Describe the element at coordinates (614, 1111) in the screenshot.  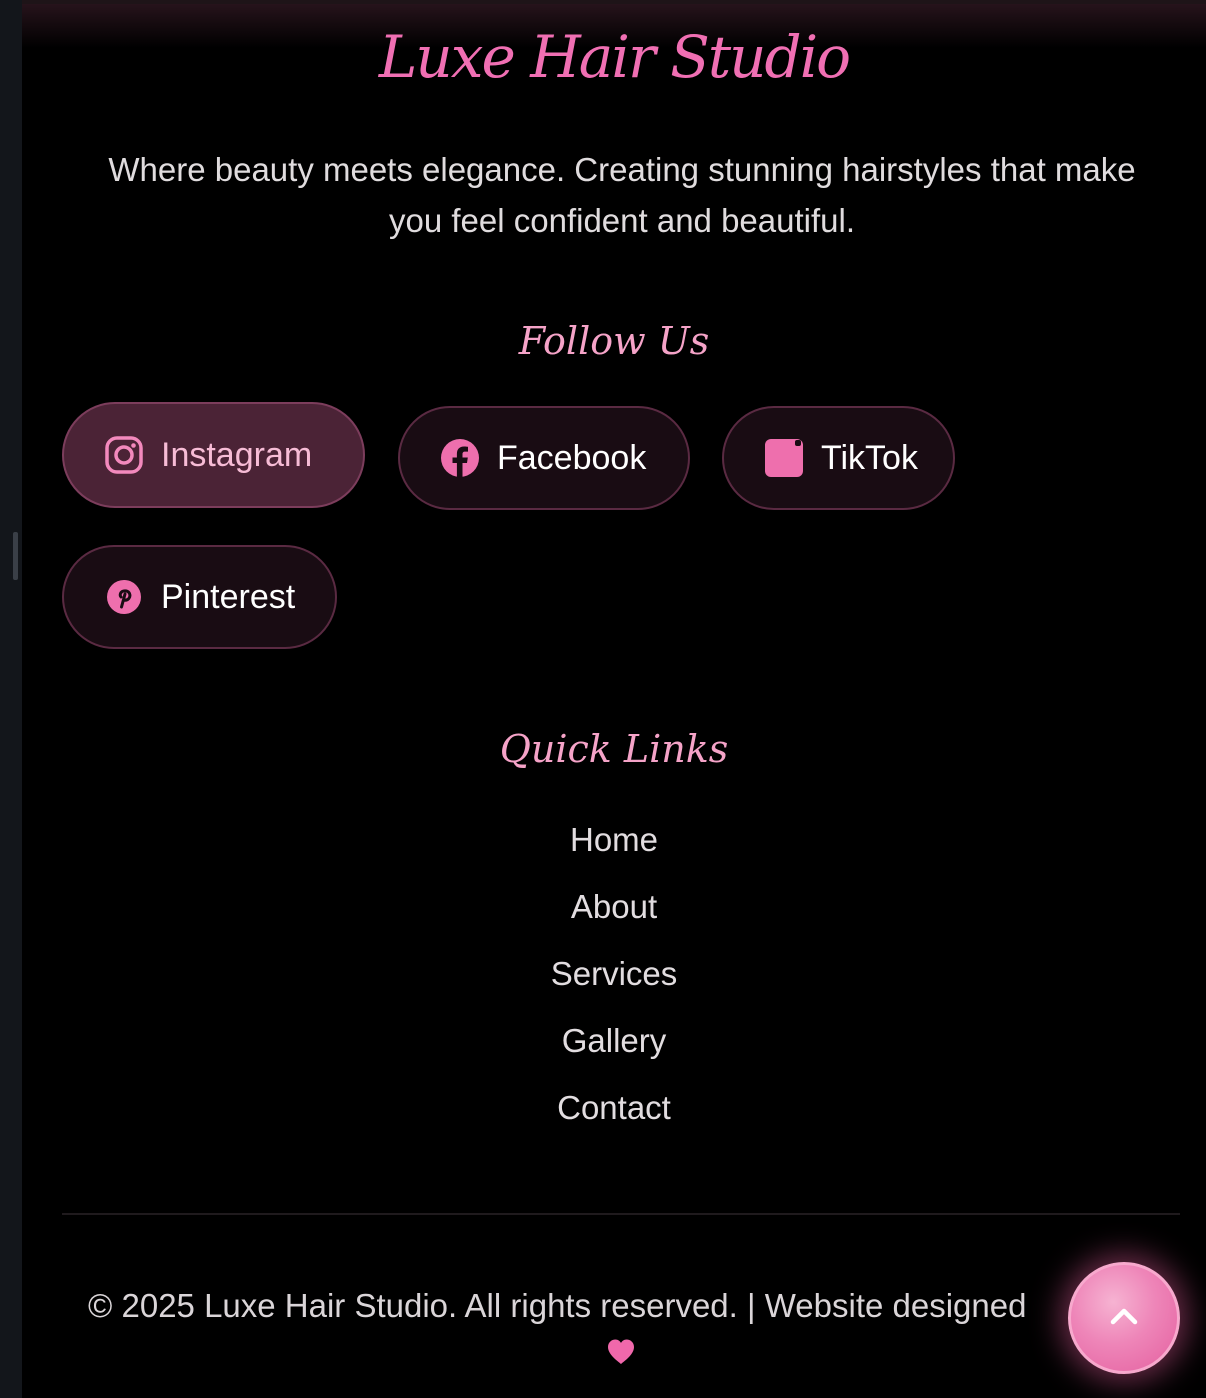
I see `quick-link-contact: Contact` at that location.